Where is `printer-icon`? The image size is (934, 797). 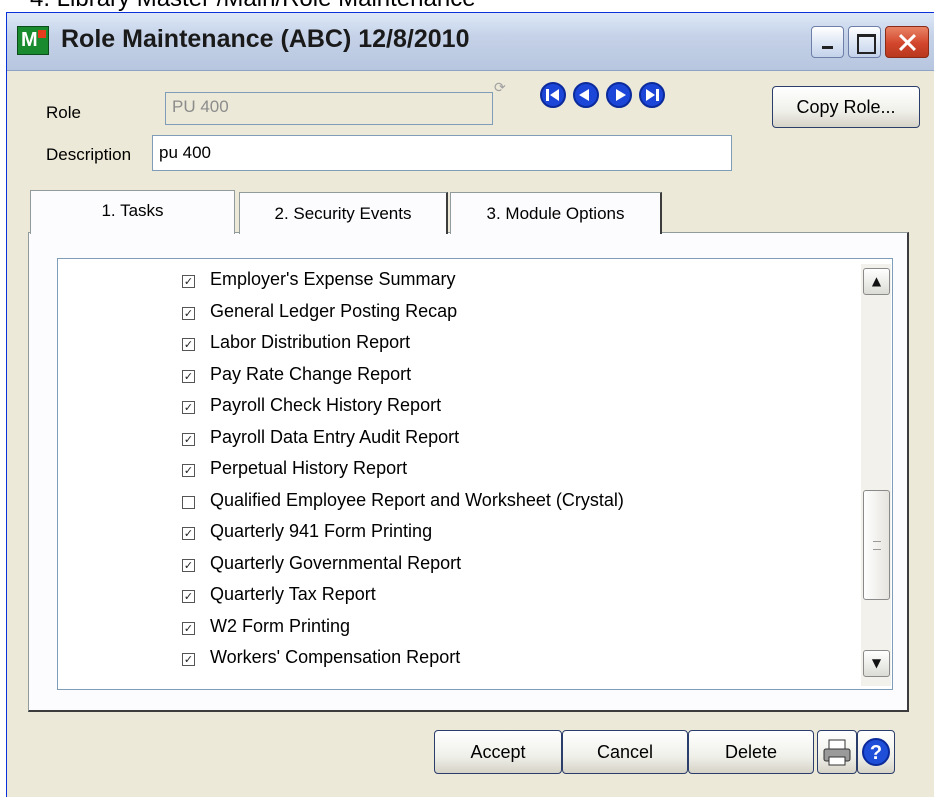
printer-icon is located at coordinates (837, 752).